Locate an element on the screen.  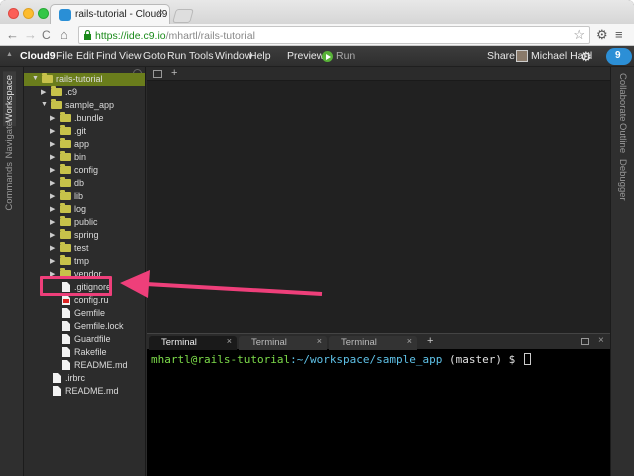
browser-tab-title: rails-tutorial - Cloud9 is located at coordinates (121, 14).